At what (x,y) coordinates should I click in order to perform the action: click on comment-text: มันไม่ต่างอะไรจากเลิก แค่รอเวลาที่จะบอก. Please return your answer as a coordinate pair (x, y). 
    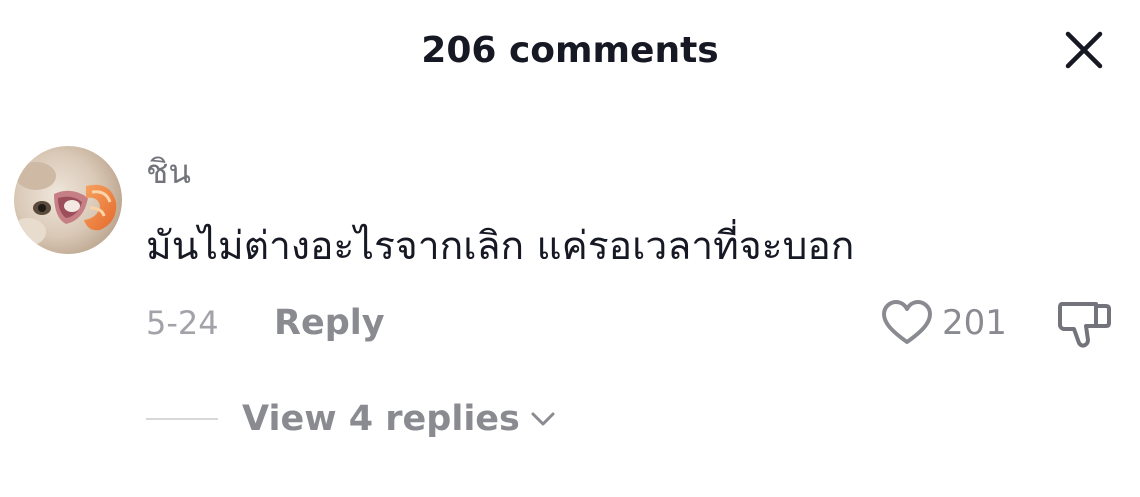
    Looking at the image, I should click on (500, 246).